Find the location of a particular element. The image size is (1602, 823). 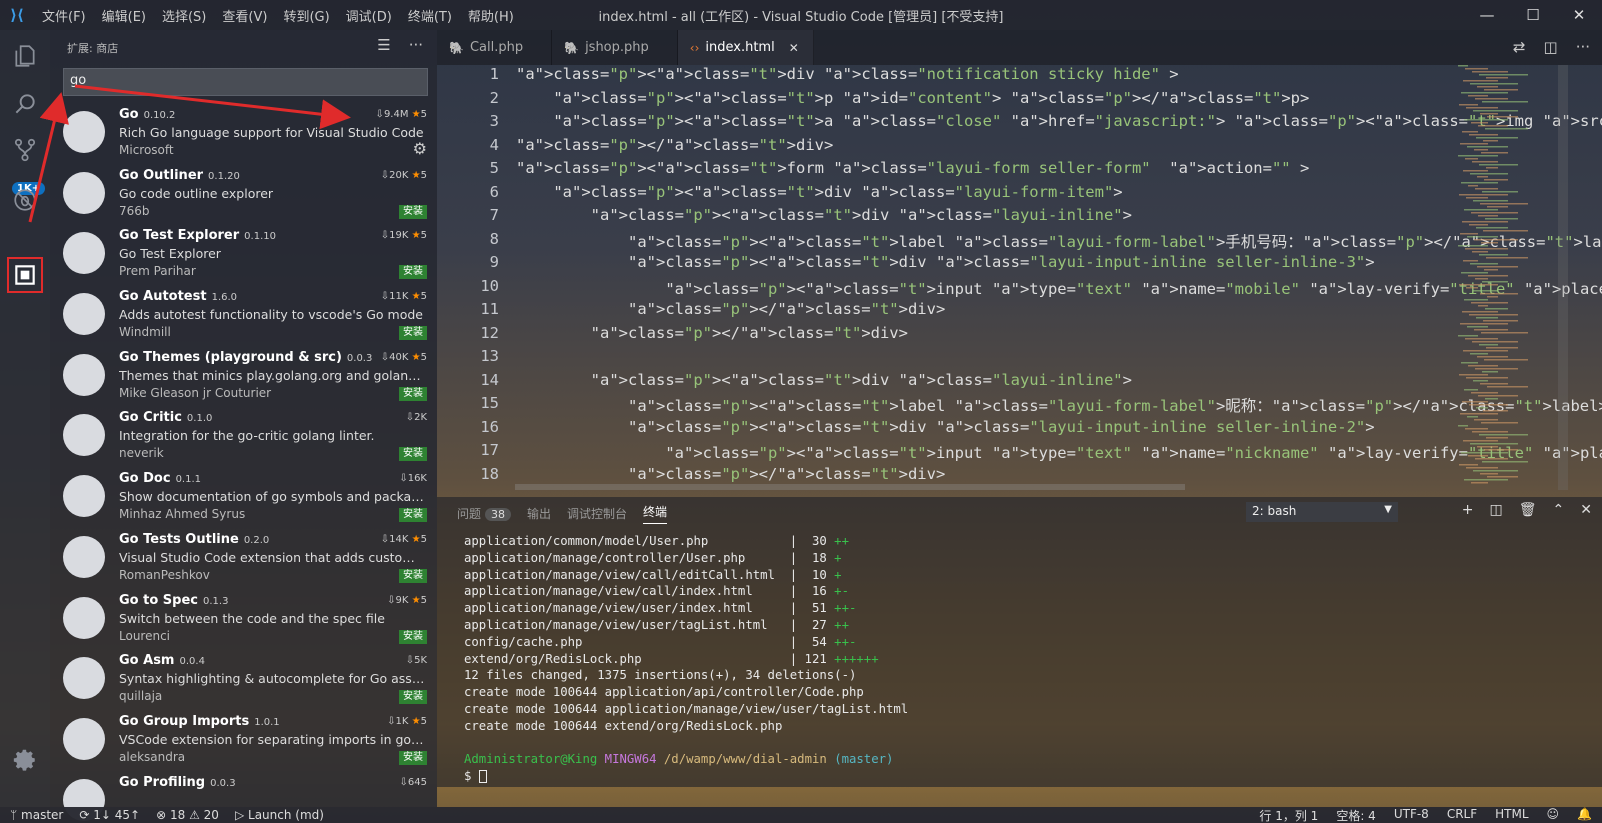

encoding: UTF-8 is located at coordinates (1411, 815).